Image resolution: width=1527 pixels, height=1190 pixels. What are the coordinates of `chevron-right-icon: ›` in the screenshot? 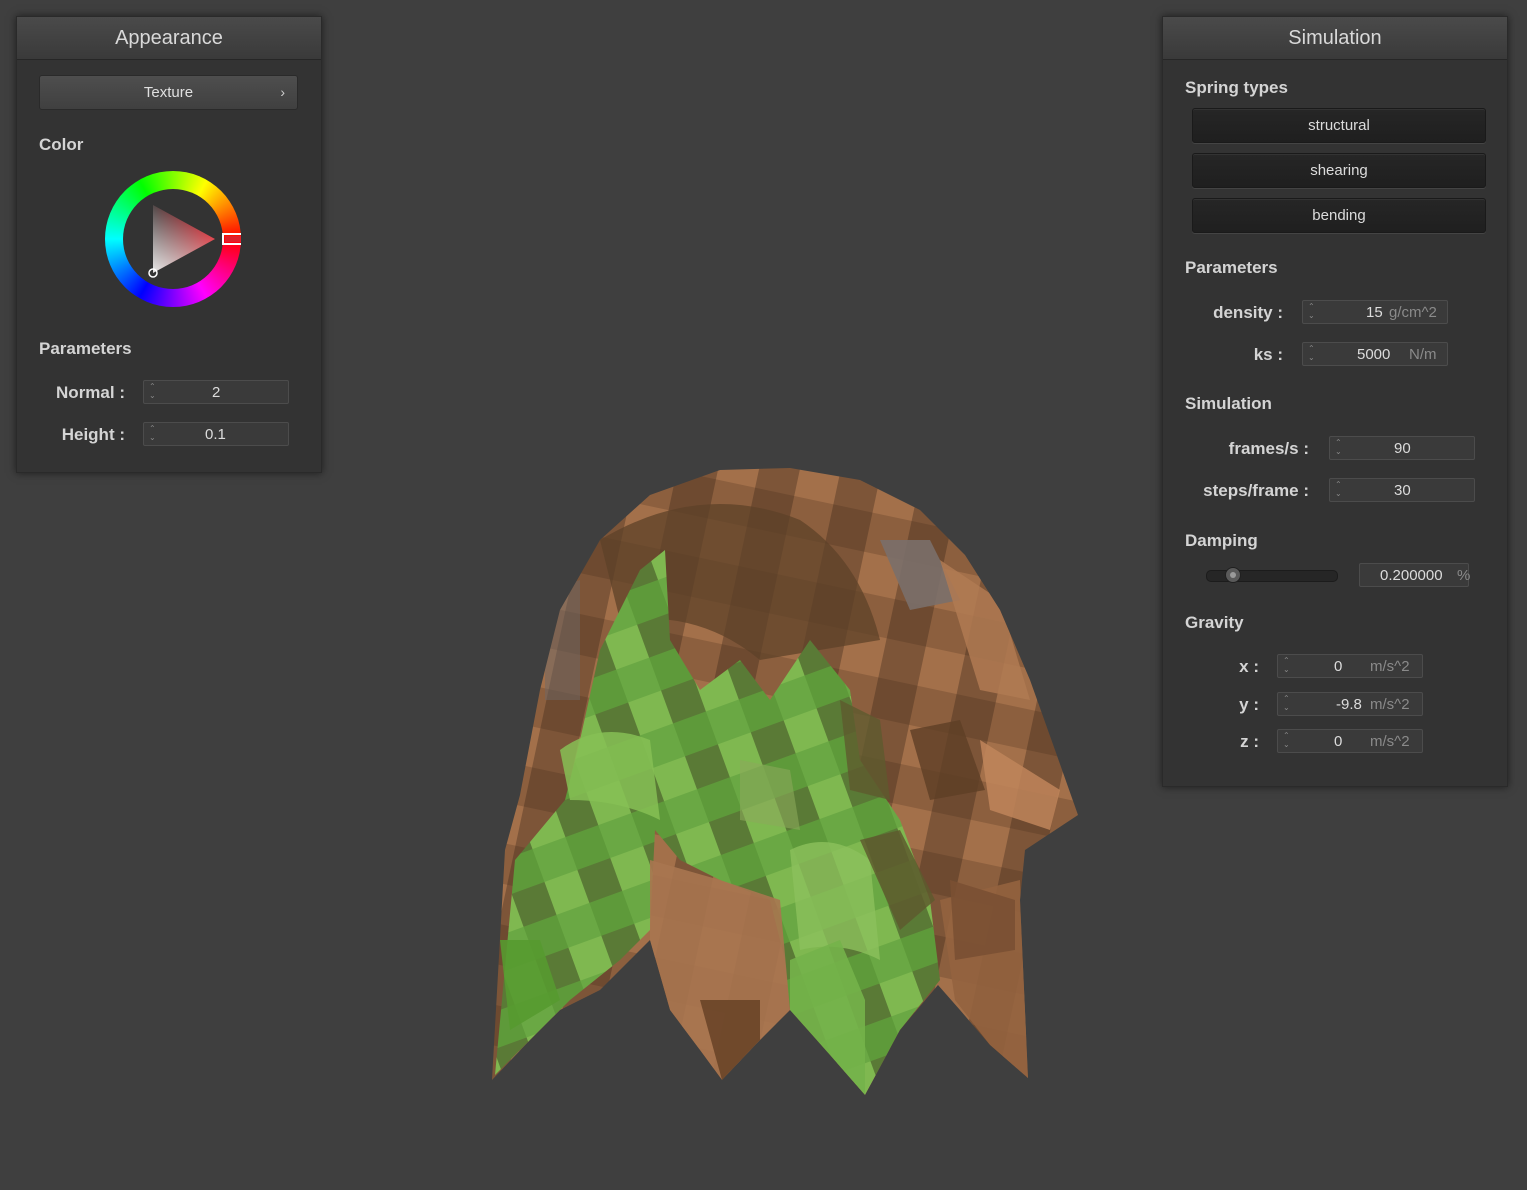 It's located at (282, 92).